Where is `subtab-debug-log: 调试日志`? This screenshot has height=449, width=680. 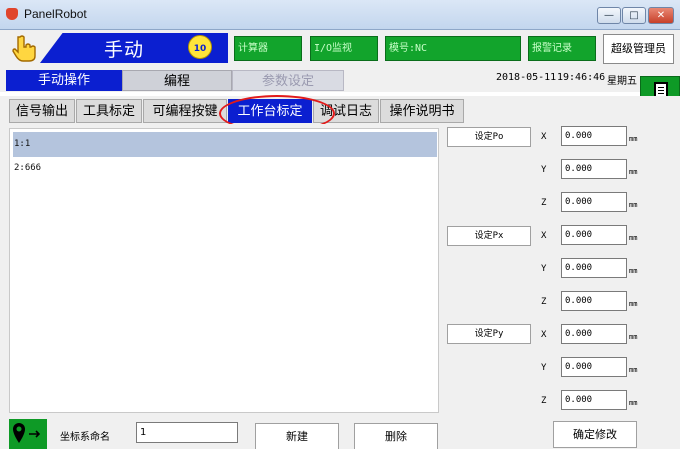
subtab-debug-log: 调试日志 is located at coordinates (346, 111).